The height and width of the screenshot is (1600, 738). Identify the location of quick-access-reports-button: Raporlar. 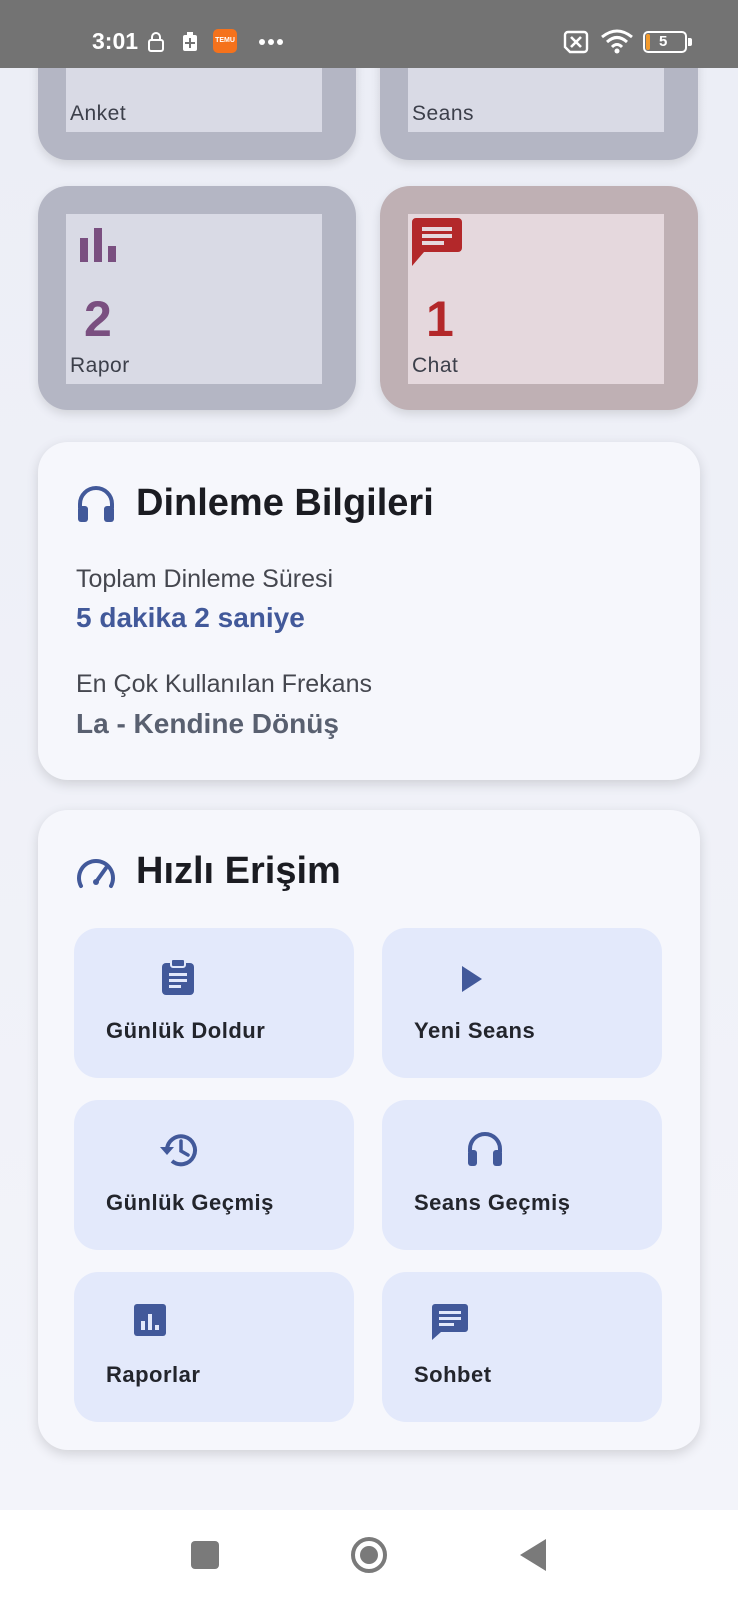
(214, 1347).